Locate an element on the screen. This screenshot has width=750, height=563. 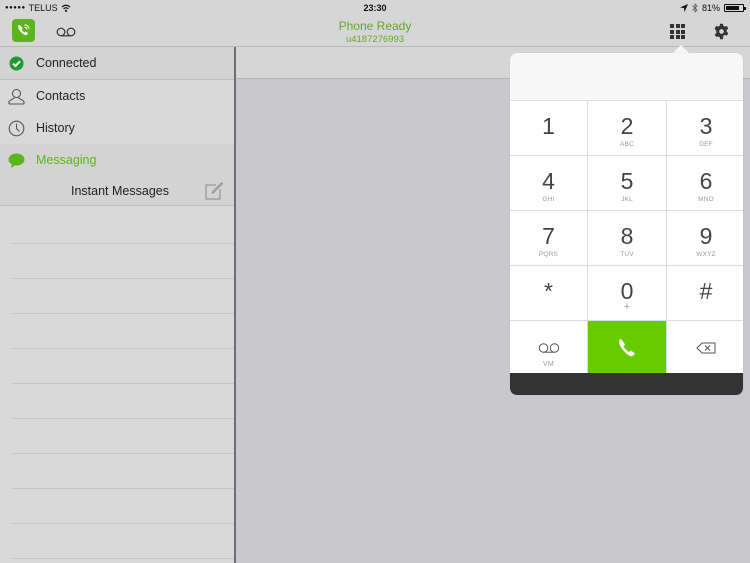
dial-key-7: 7 PQRS is located at coordinates (548, 238).